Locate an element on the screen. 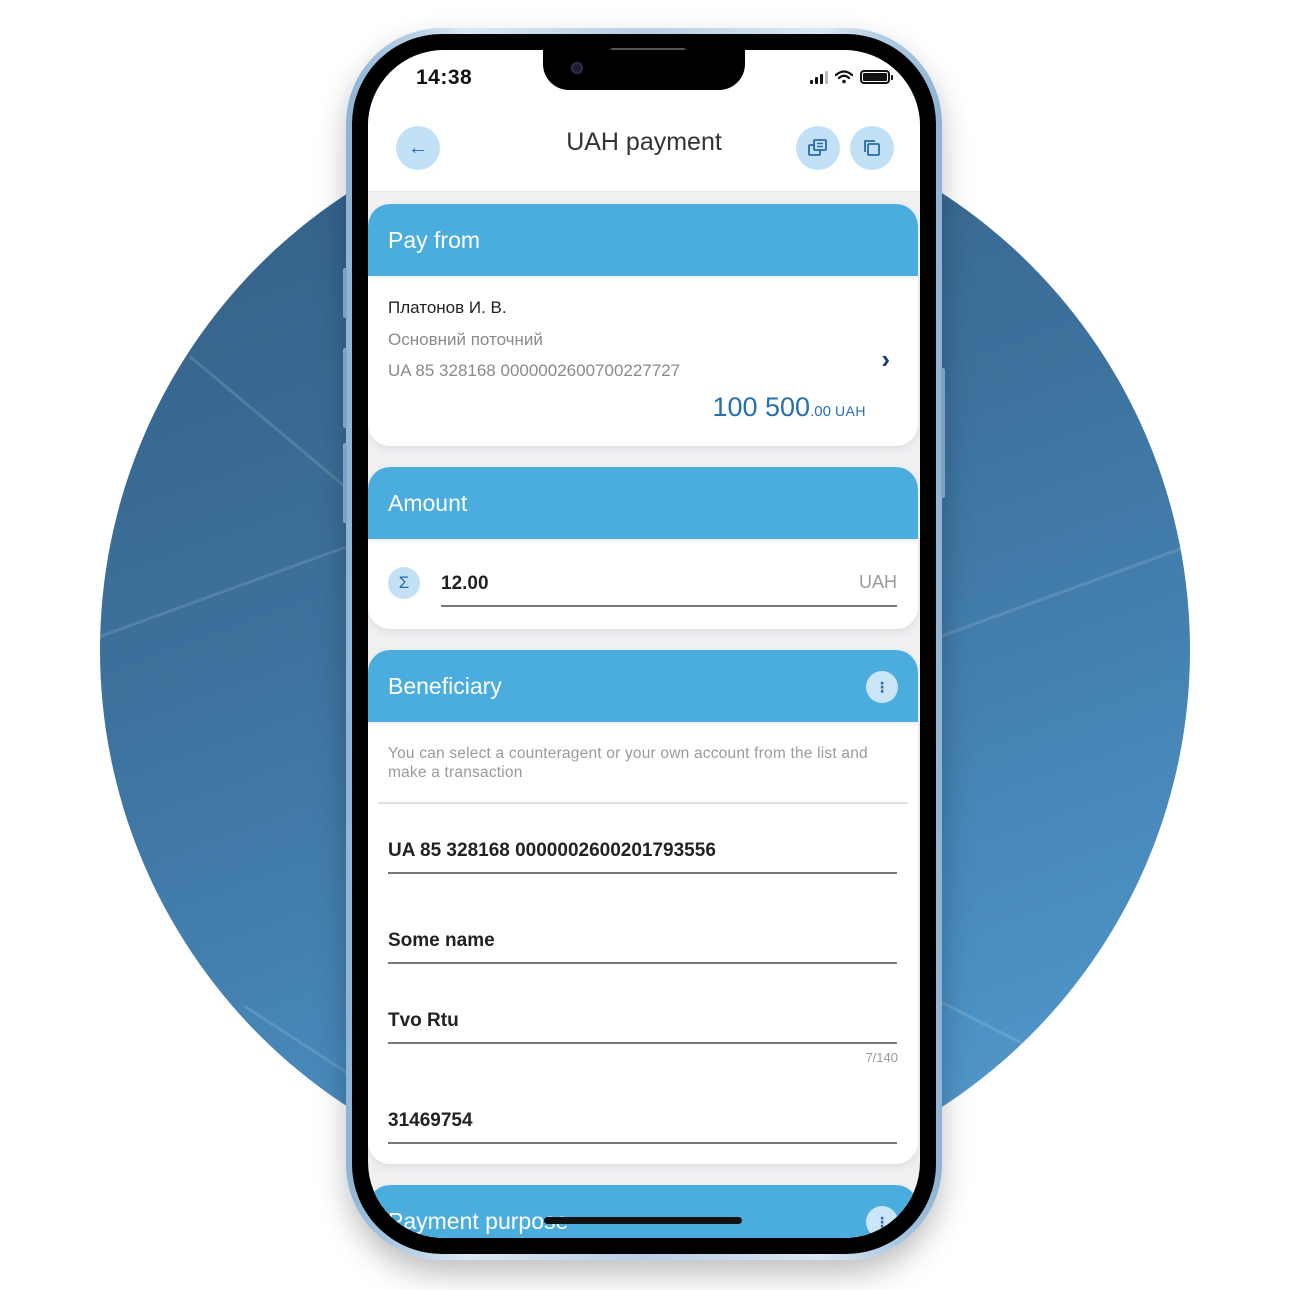 This screenshot has width=1289, height=1290. copy-icon is located at coordinates (872, 148).